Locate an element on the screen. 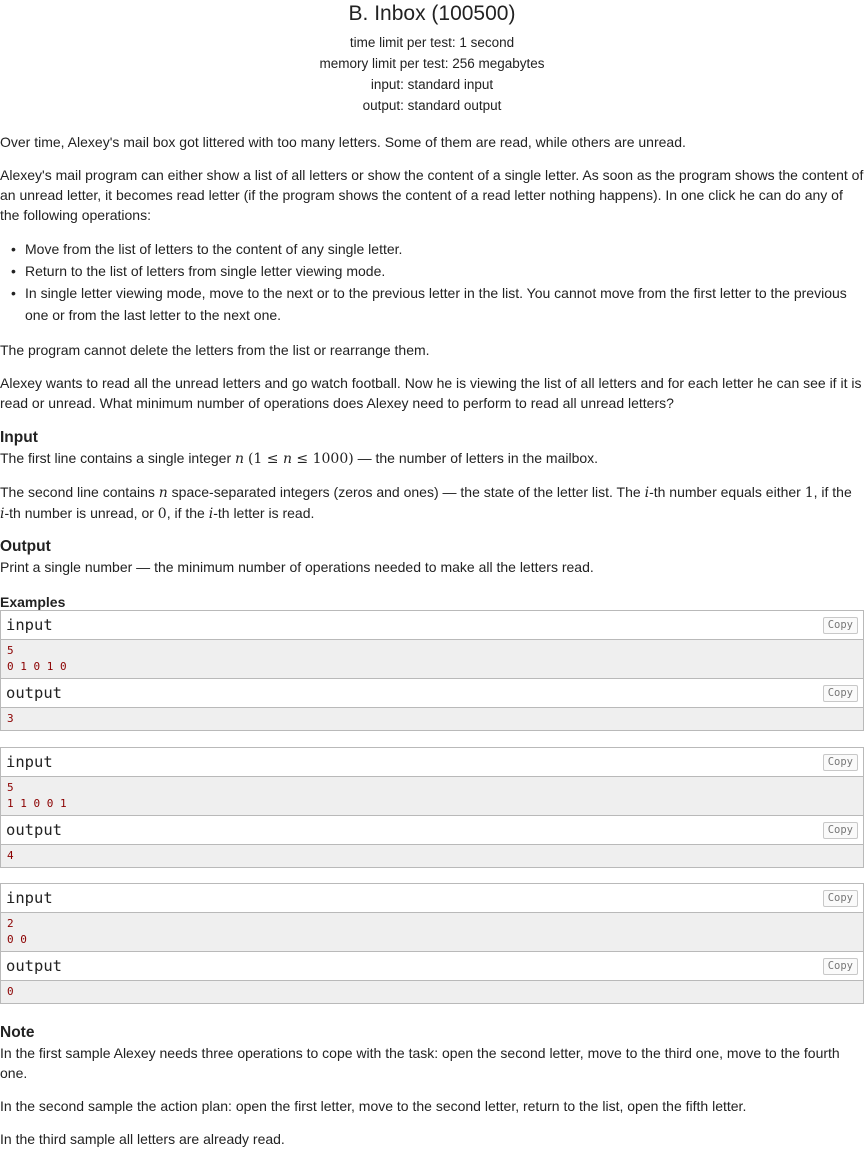 This screenshot has height=1149, width=864. example-block: input Copy 5 0 1 0 1 0 output Copy 3 is located at coordinates (432, 670).